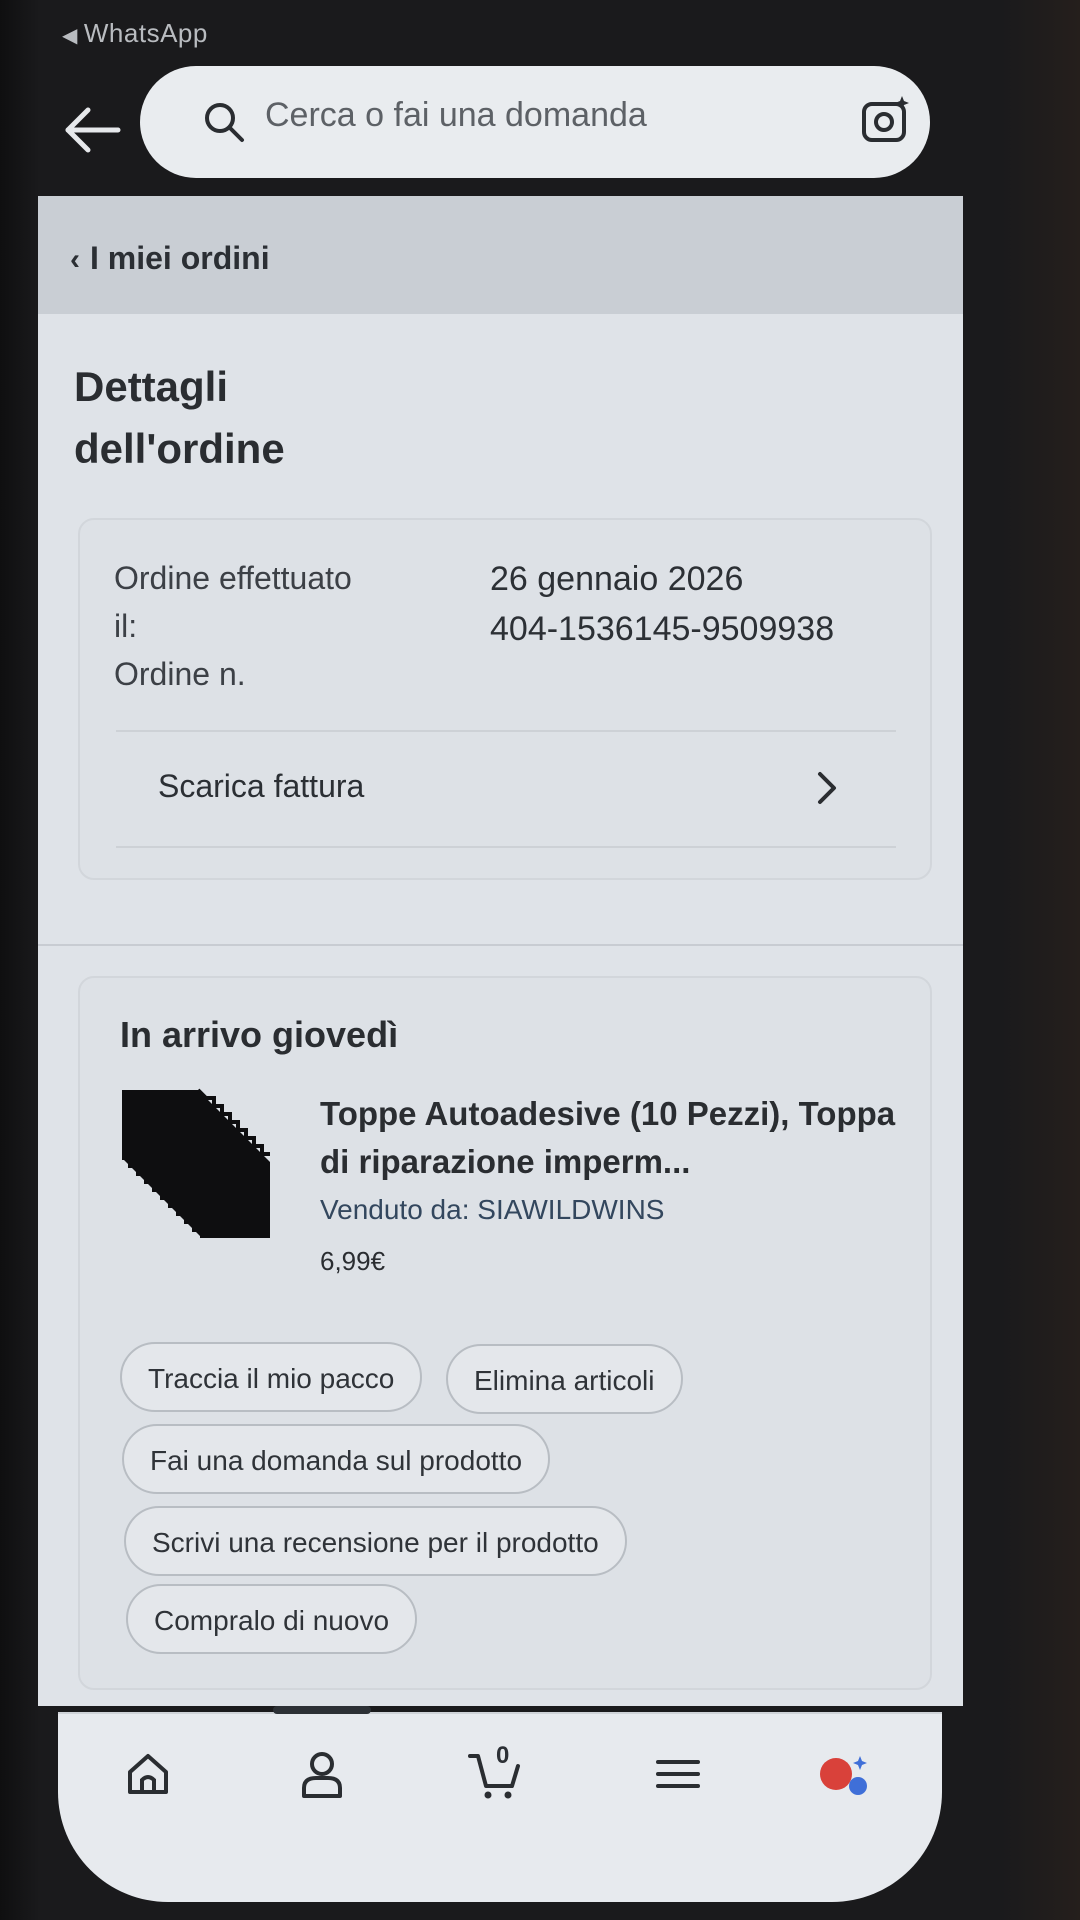  Describe the element at coordinates (93, 130) in the screenshot. I see `back-arrow-icon` at that location.